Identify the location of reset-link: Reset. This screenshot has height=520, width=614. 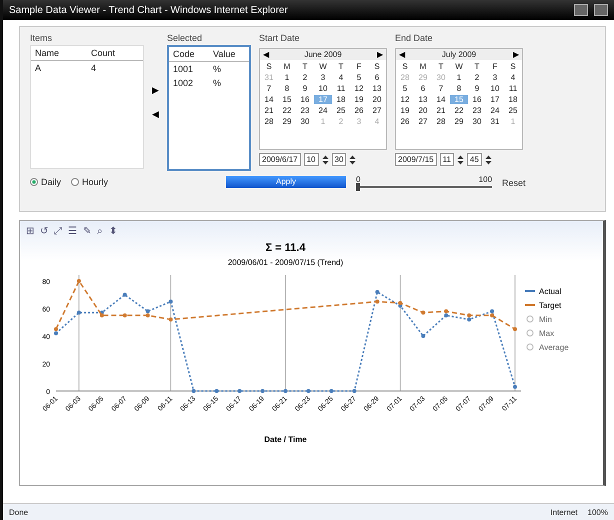
(514, 183).